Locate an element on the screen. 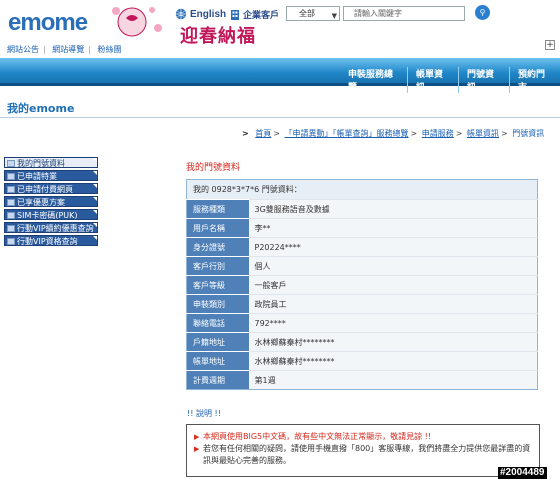  row-label: 用戶名稱 is located at coordinates (217, 228).